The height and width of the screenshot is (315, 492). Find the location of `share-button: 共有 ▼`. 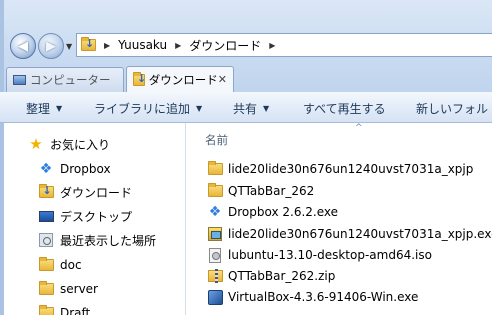

share-button: 共有 ▼ is located at coordinates (251, 108).